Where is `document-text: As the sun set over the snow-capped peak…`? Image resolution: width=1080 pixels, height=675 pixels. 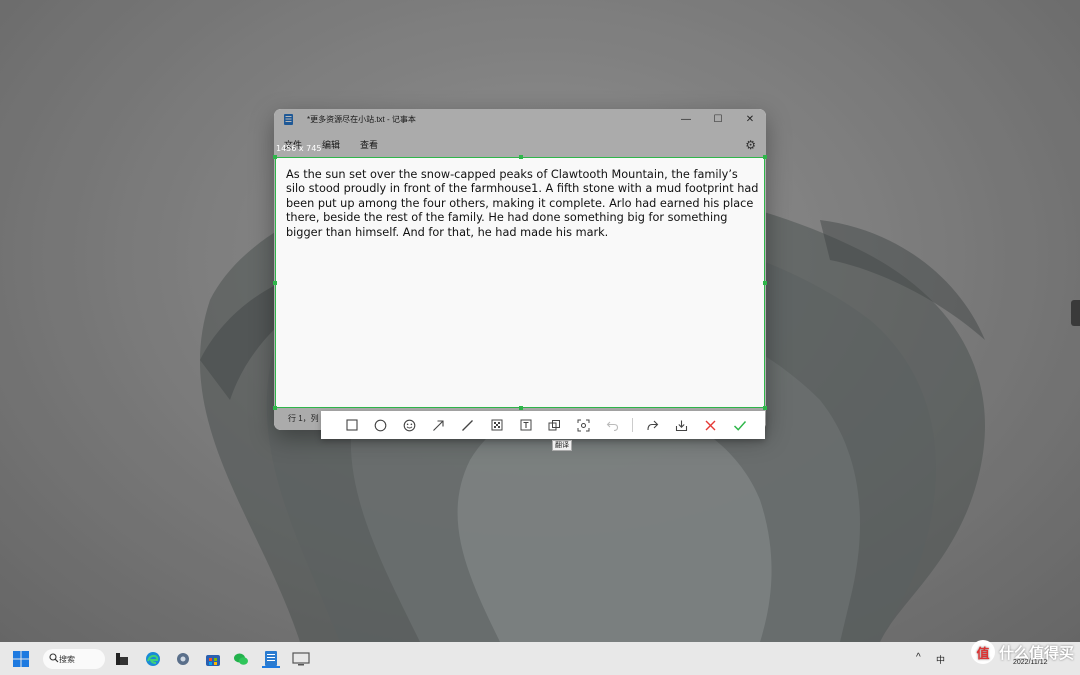
document-text: As the sun set over the snow-capped peak… is located at coordinates (520, 199).